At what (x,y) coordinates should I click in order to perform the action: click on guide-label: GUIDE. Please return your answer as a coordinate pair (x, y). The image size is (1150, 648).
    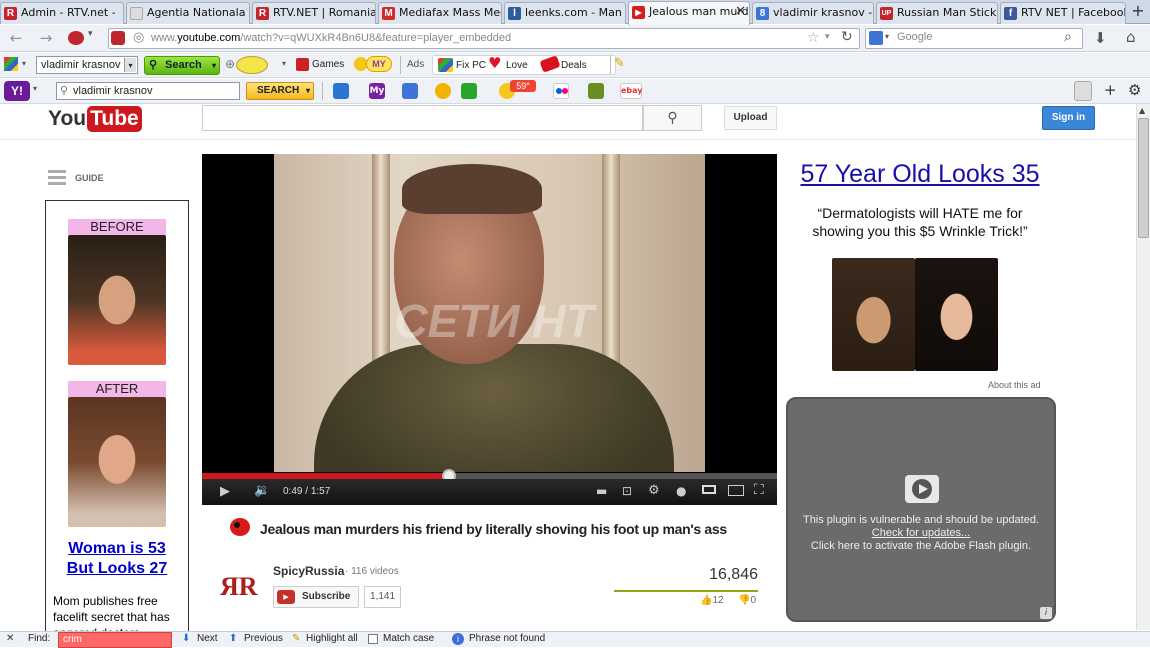
    Looking at the image, I should click on (89, 178).